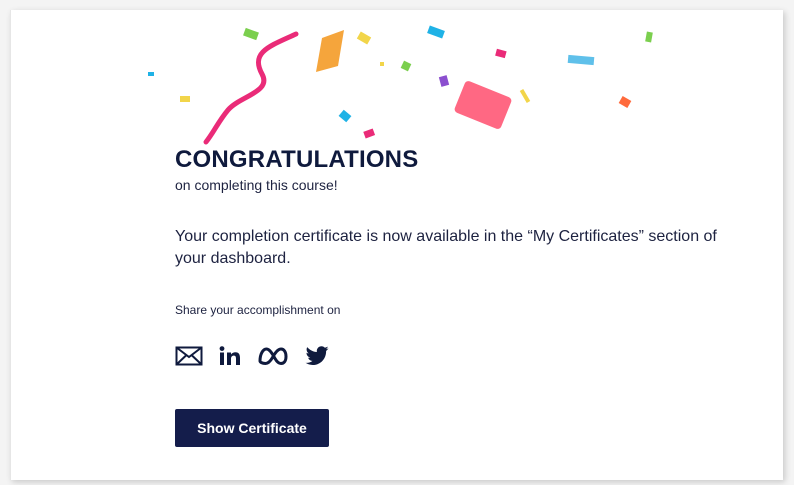  What do you see at coordinates (273, 356) in the screenshot?
I see `meta-icon` at bounding box center [273, 356].